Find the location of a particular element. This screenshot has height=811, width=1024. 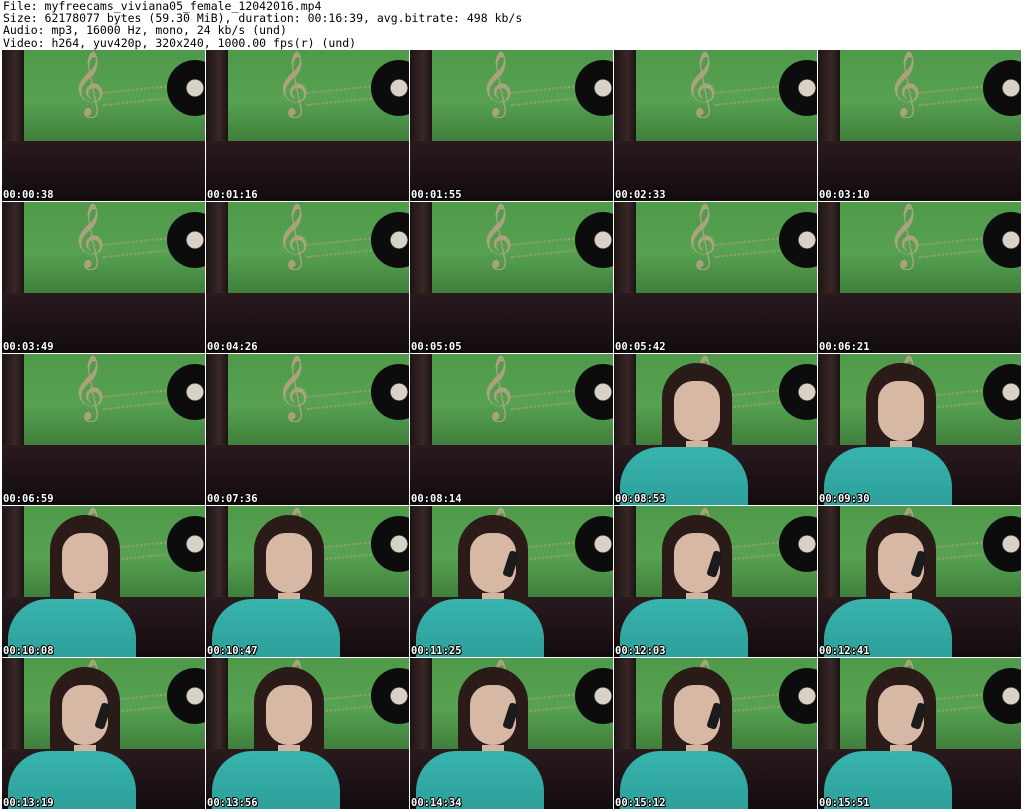

video-thumbnail: 𝄞 00:03:10 is located at coordinates (919, 125).